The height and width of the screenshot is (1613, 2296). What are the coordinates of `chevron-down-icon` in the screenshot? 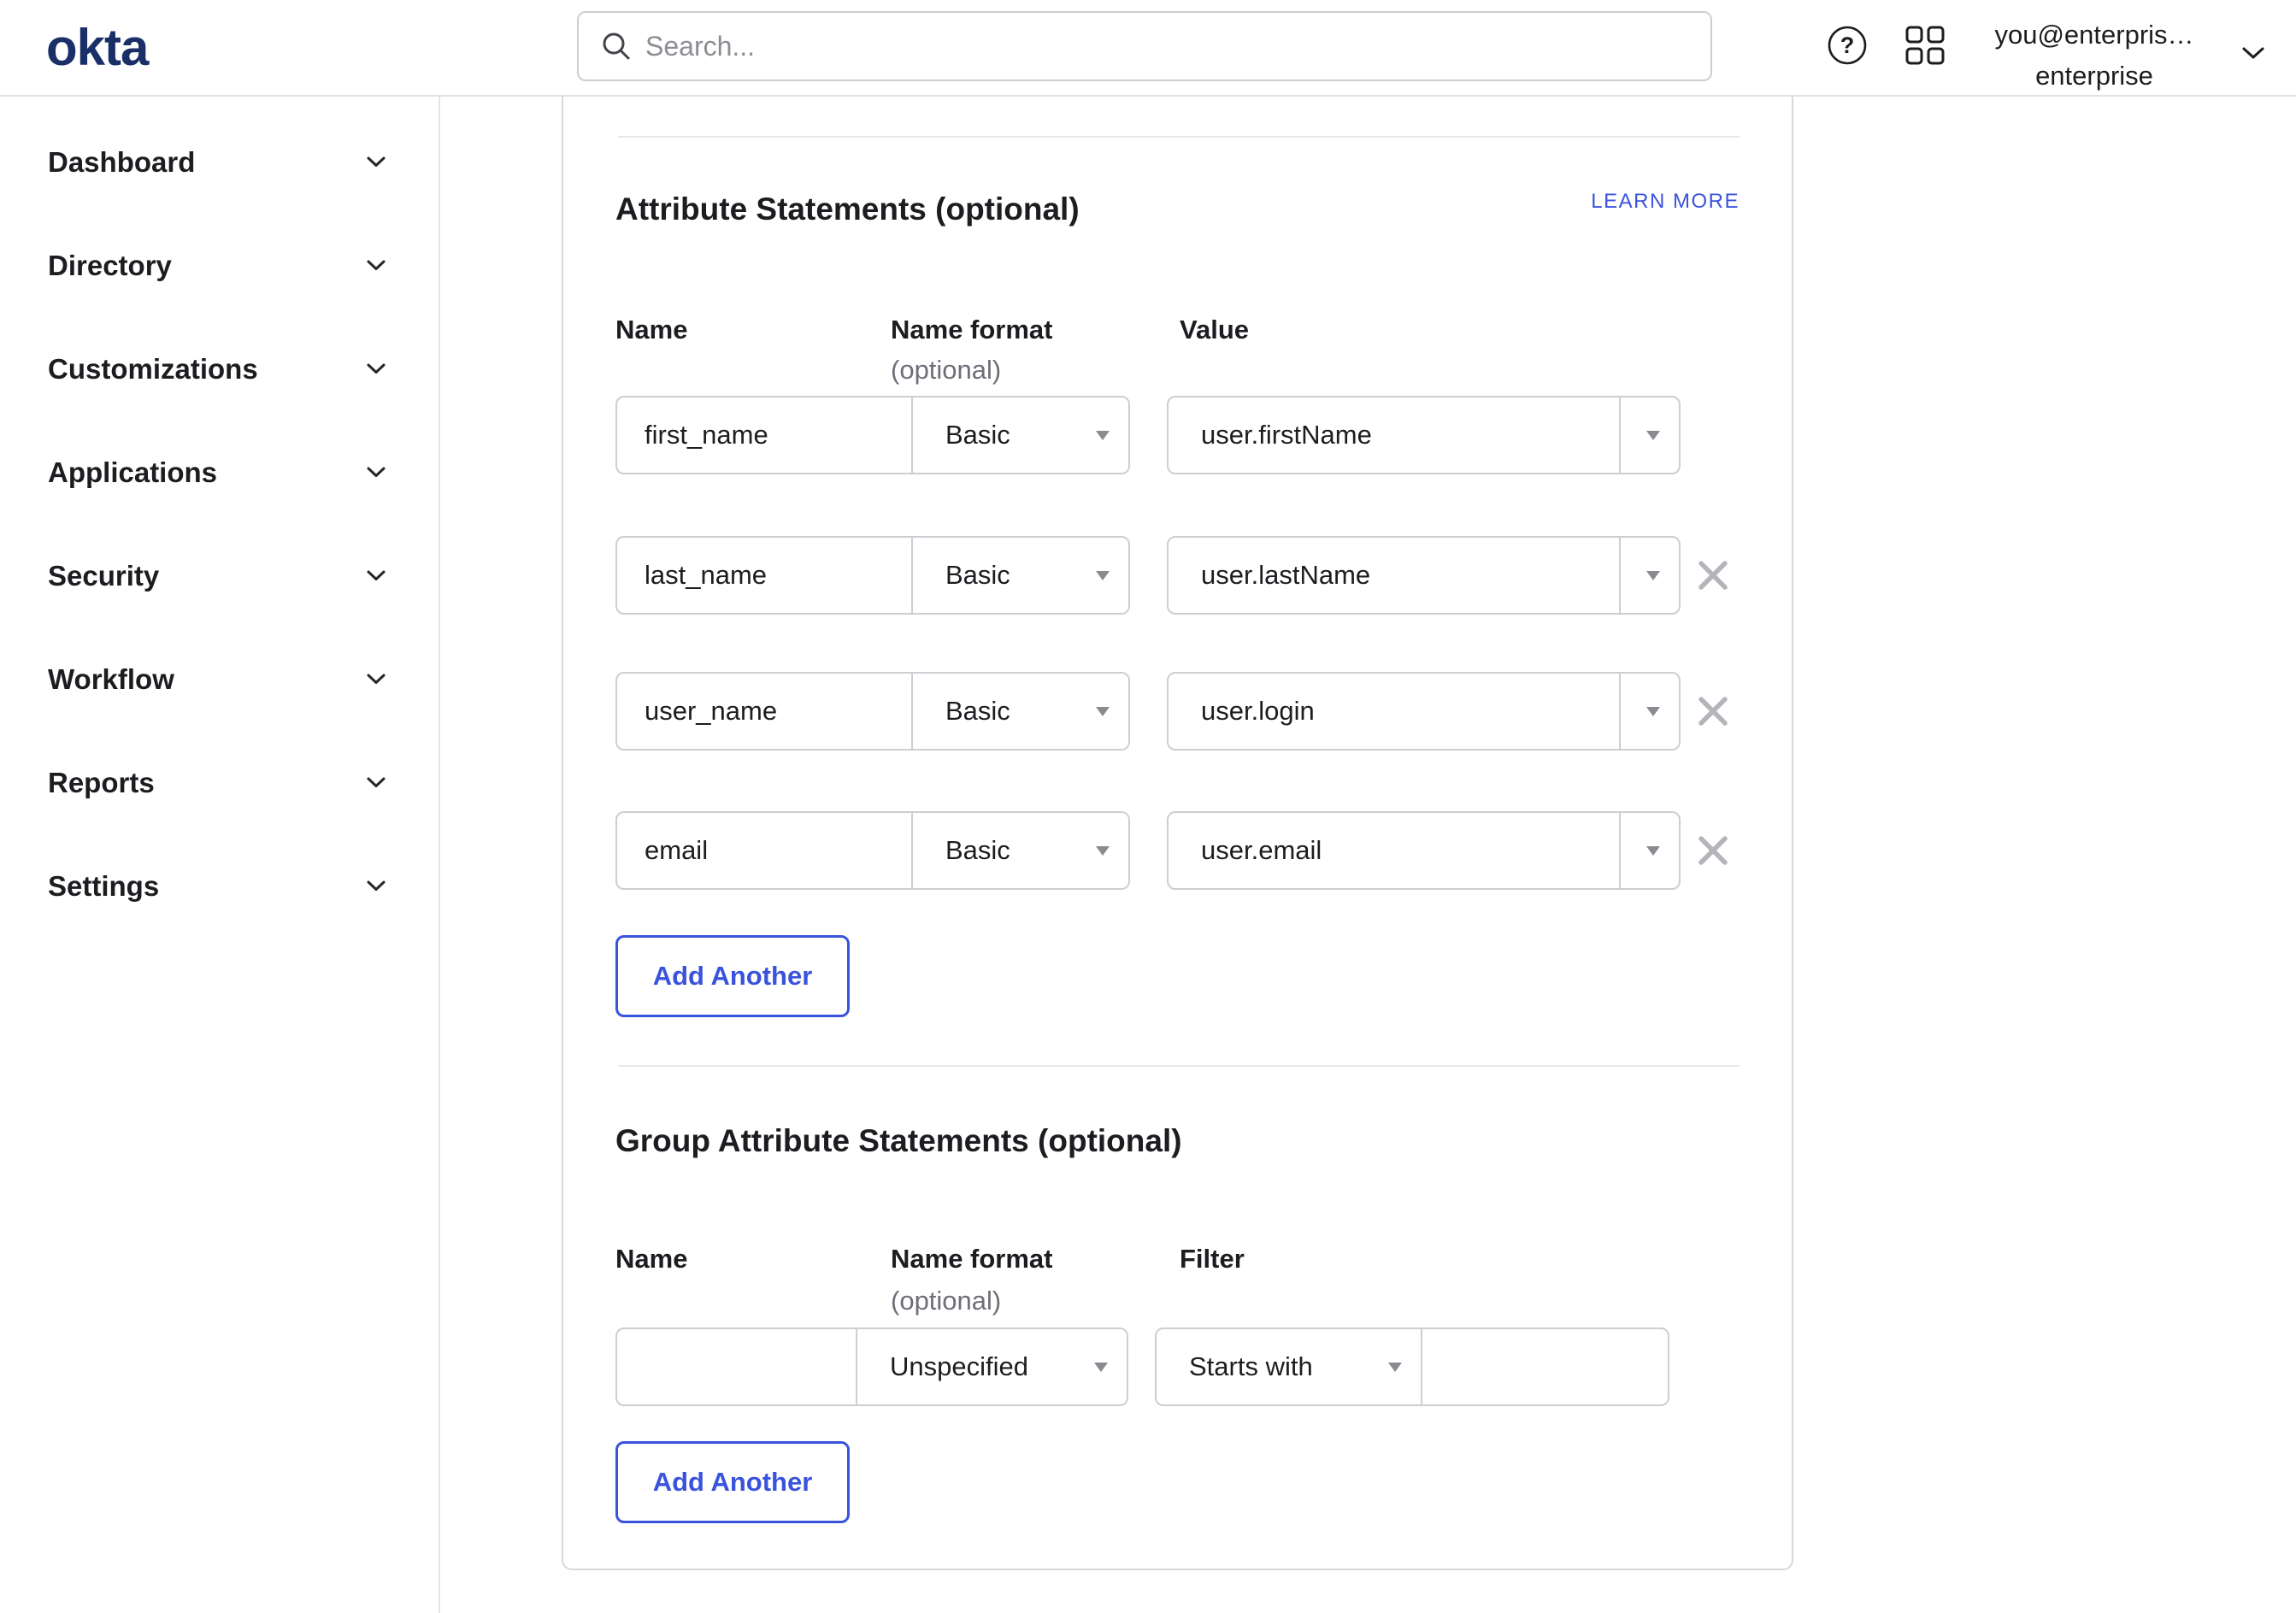 It's located at (2253, 53).